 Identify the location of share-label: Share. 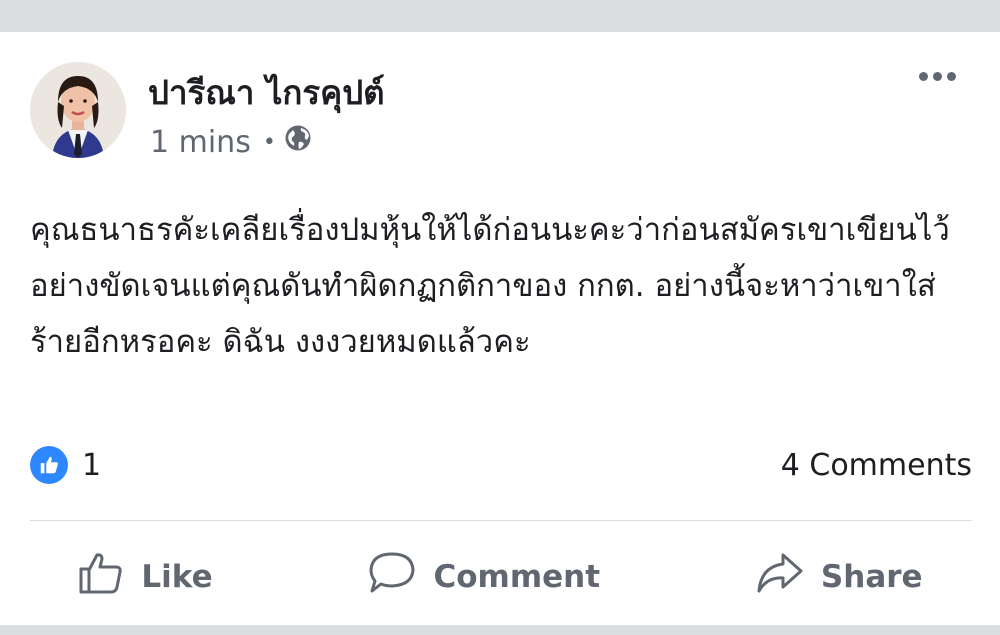
(871, 577).